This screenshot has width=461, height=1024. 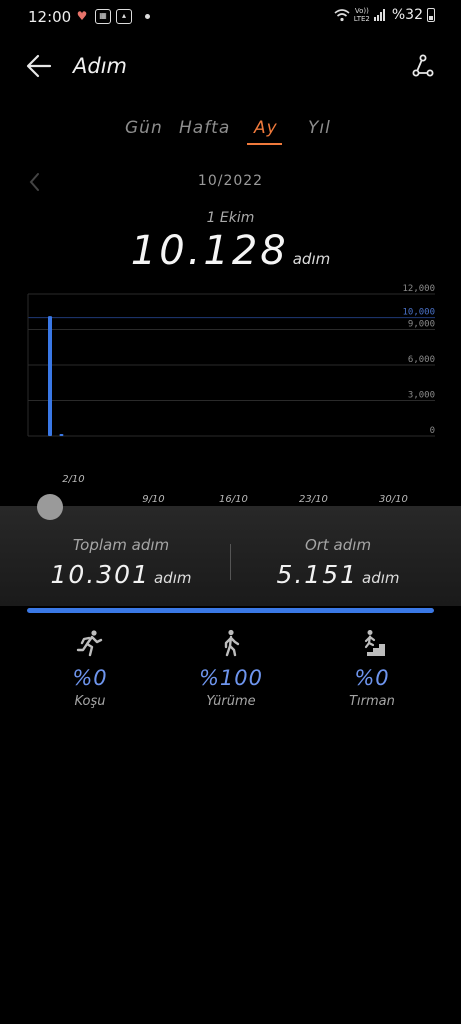 What do you see at coordinates (90, 678) in the screenshot?
I see `running-percent: %0` at bounding box center [90, 678].